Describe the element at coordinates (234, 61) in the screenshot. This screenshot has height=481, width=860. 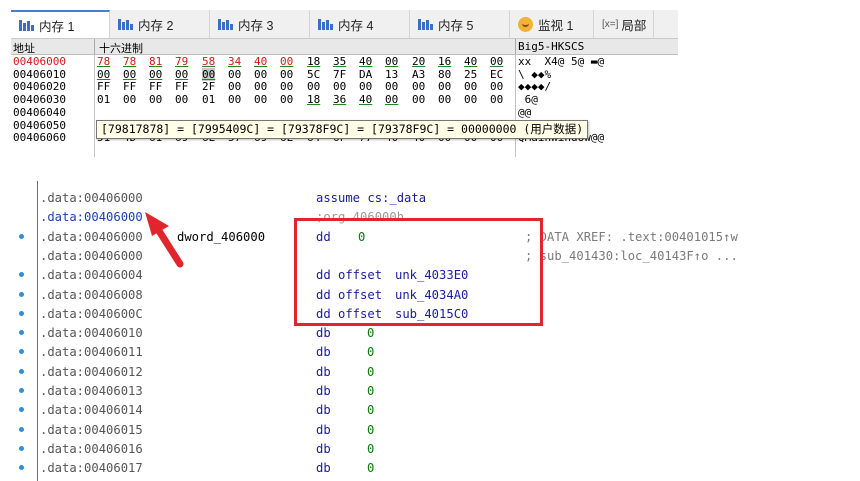
I see `dump-byte: 34` at that location.